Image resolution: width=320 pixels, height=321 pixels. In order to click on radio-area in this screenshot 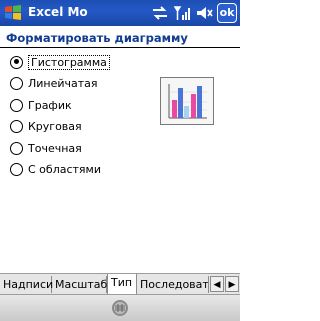, I will do `click(16, 169)`.